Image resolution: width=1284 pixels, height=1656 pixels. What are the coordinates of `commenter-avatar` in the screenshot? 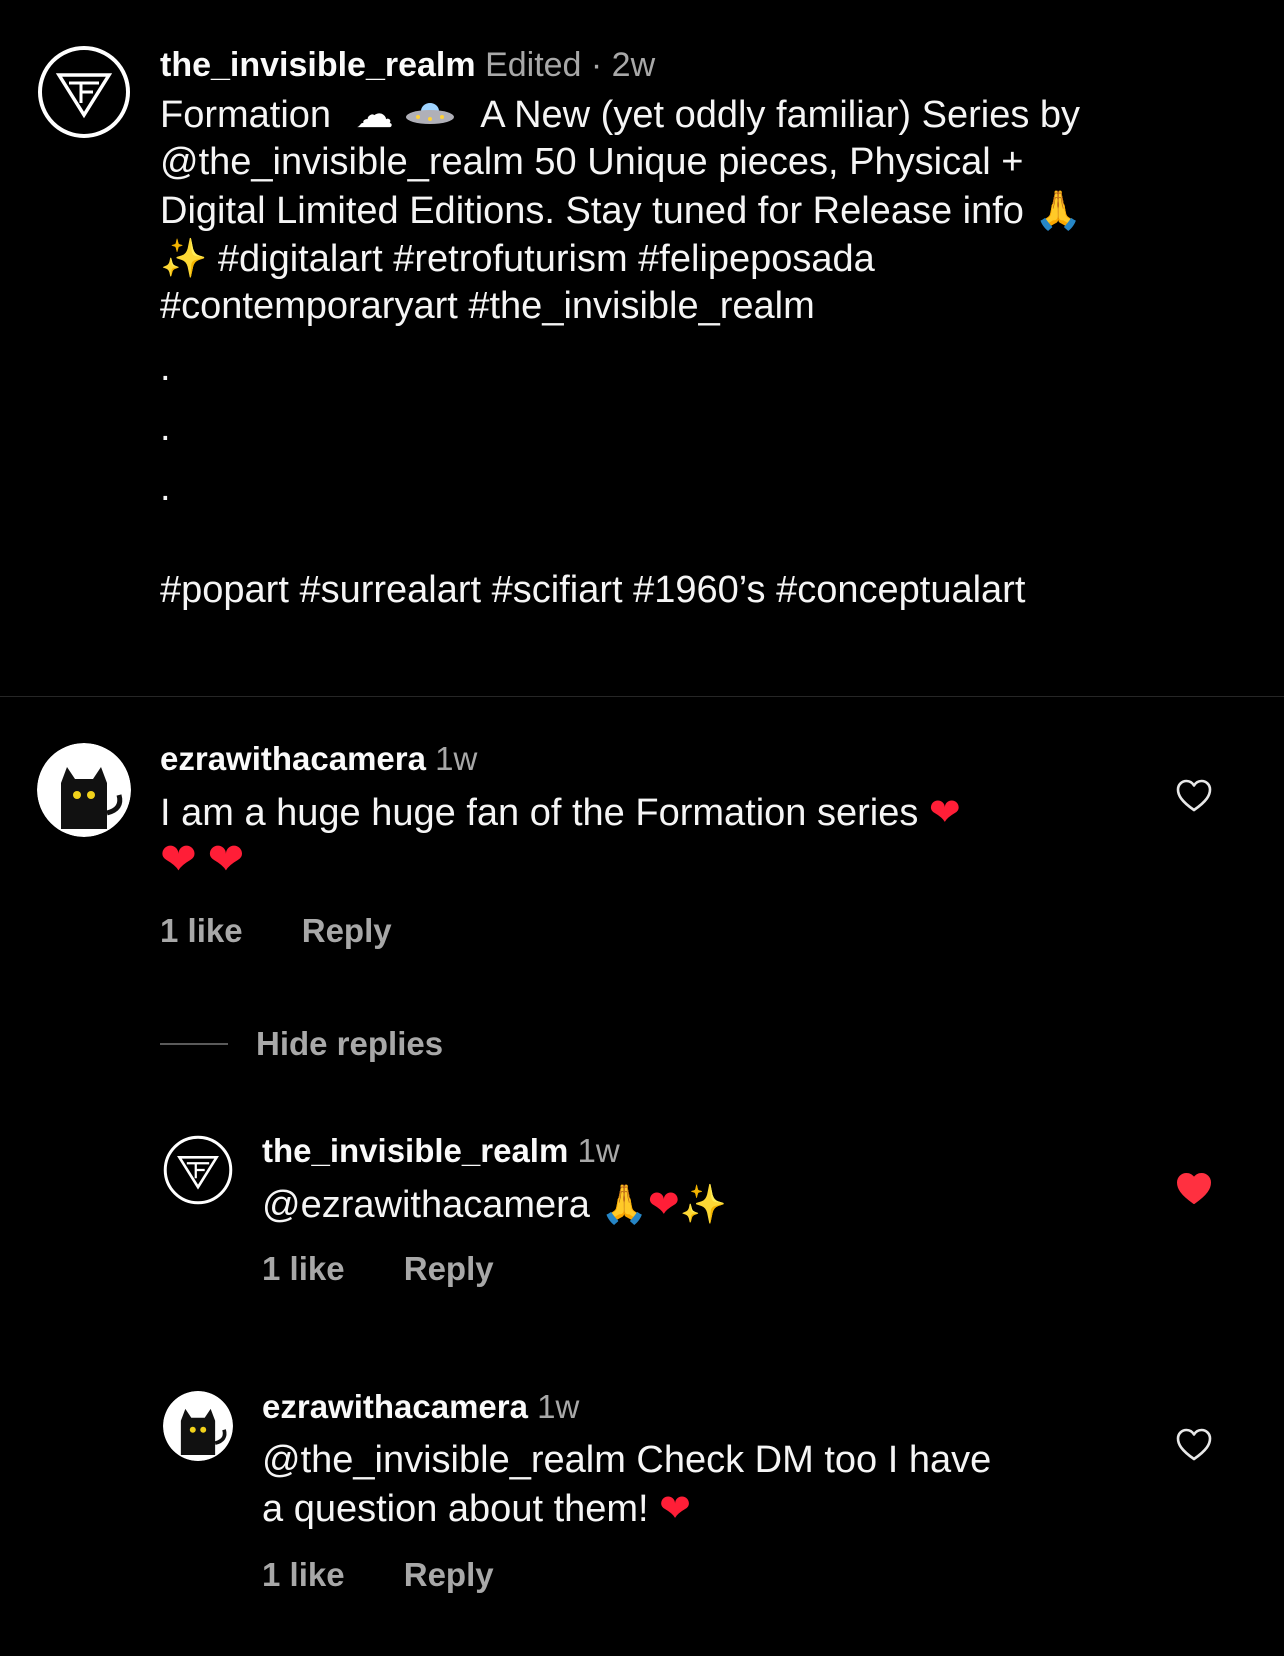 It's located at (84, 790).